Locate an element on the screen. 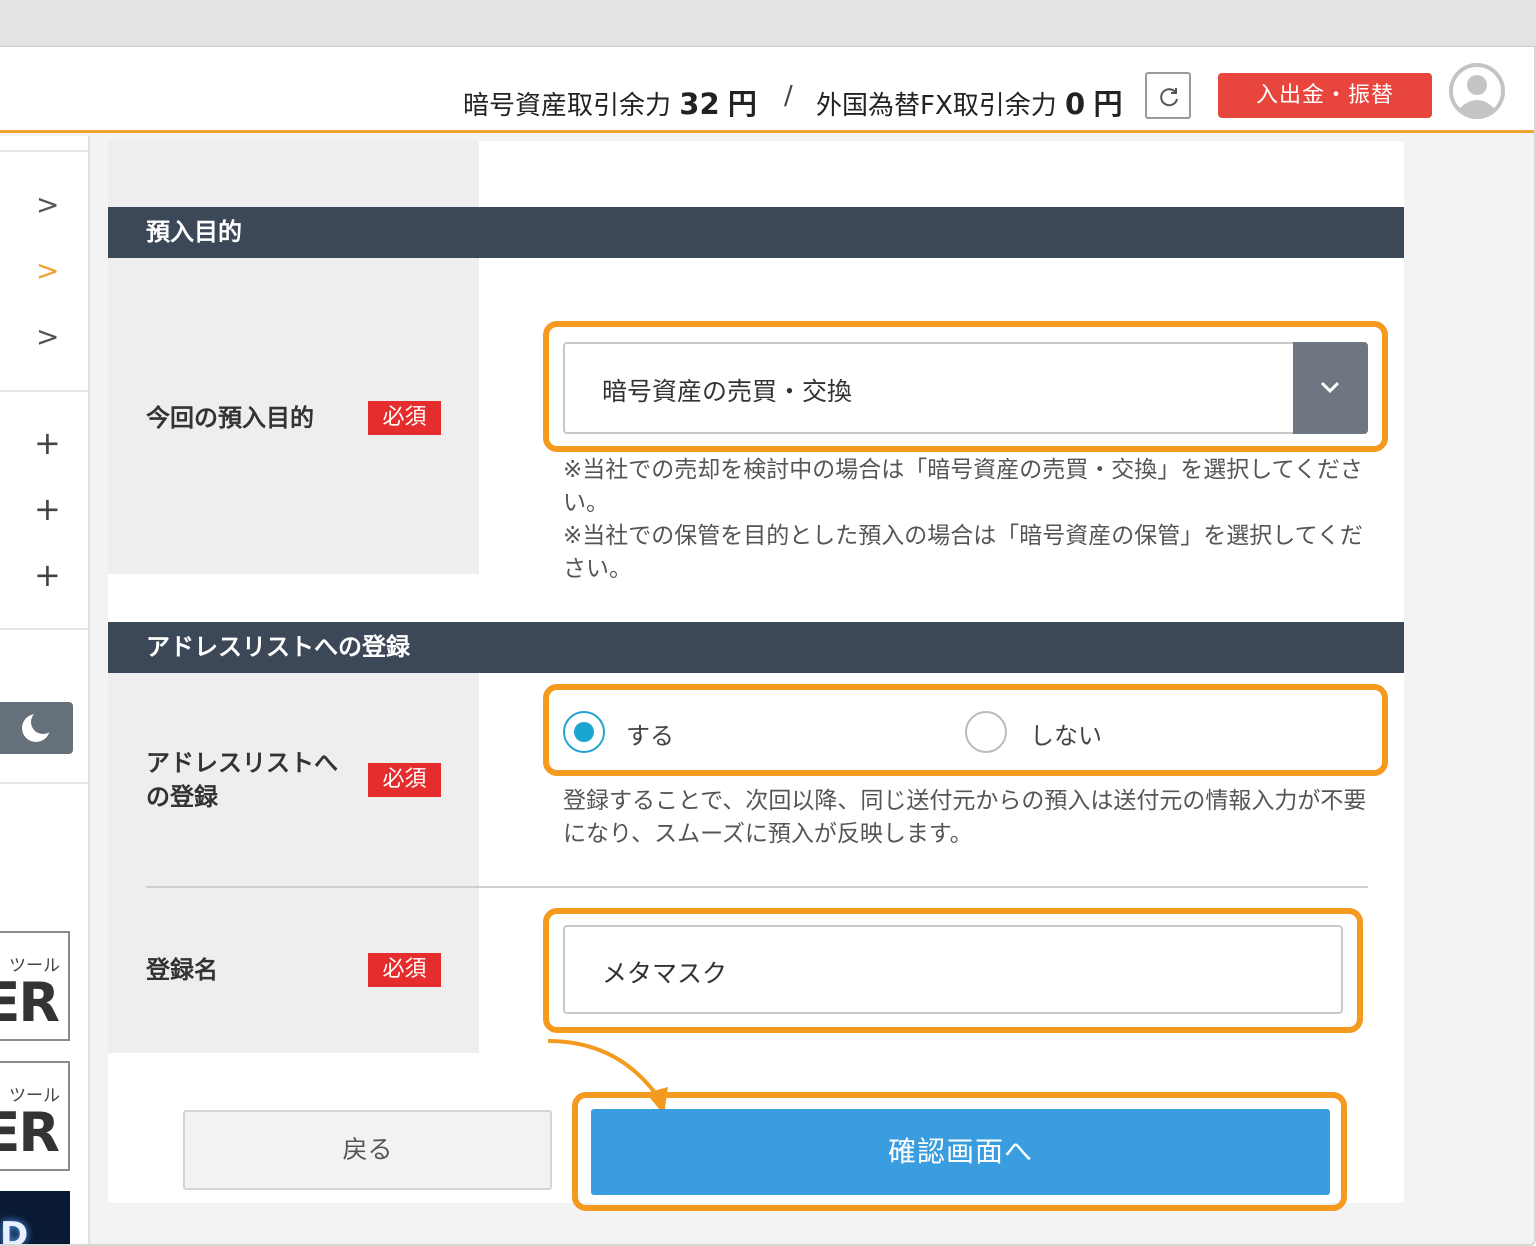 Image resolution: width=1536 pixels, height=1246 pixels. fx-balance-value: 0 is located at coordinates (1075, 104).